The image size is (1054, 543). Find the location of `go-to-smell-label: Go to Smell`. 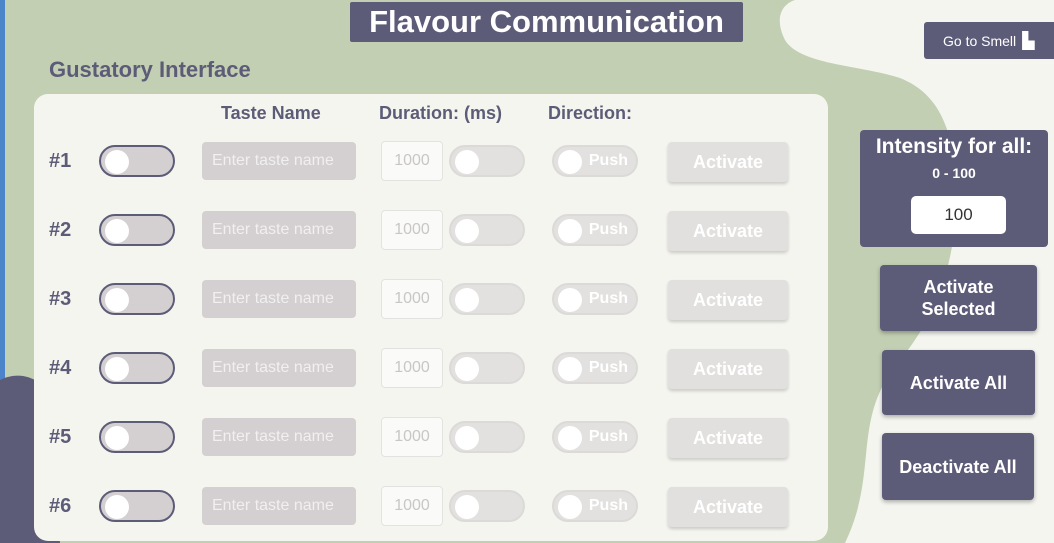

go-to-smell-label: Go to Smell is located at coordinates (980, 40).